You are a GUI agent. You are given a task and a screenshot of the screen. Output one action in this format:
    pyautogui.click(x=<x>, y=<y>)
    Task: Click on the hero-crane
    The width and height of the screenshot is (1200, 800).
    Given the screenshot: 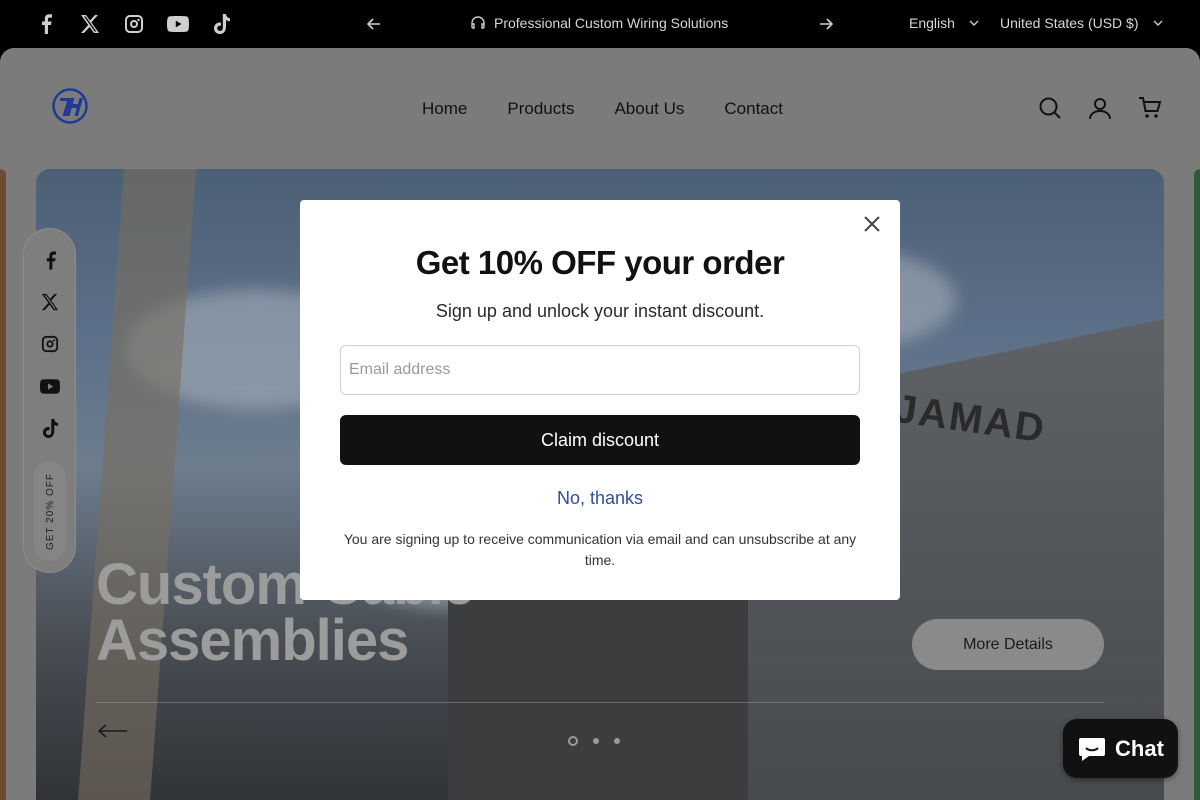 What is the action you would take?
    pyautogui.click(x=136, y=484)
    